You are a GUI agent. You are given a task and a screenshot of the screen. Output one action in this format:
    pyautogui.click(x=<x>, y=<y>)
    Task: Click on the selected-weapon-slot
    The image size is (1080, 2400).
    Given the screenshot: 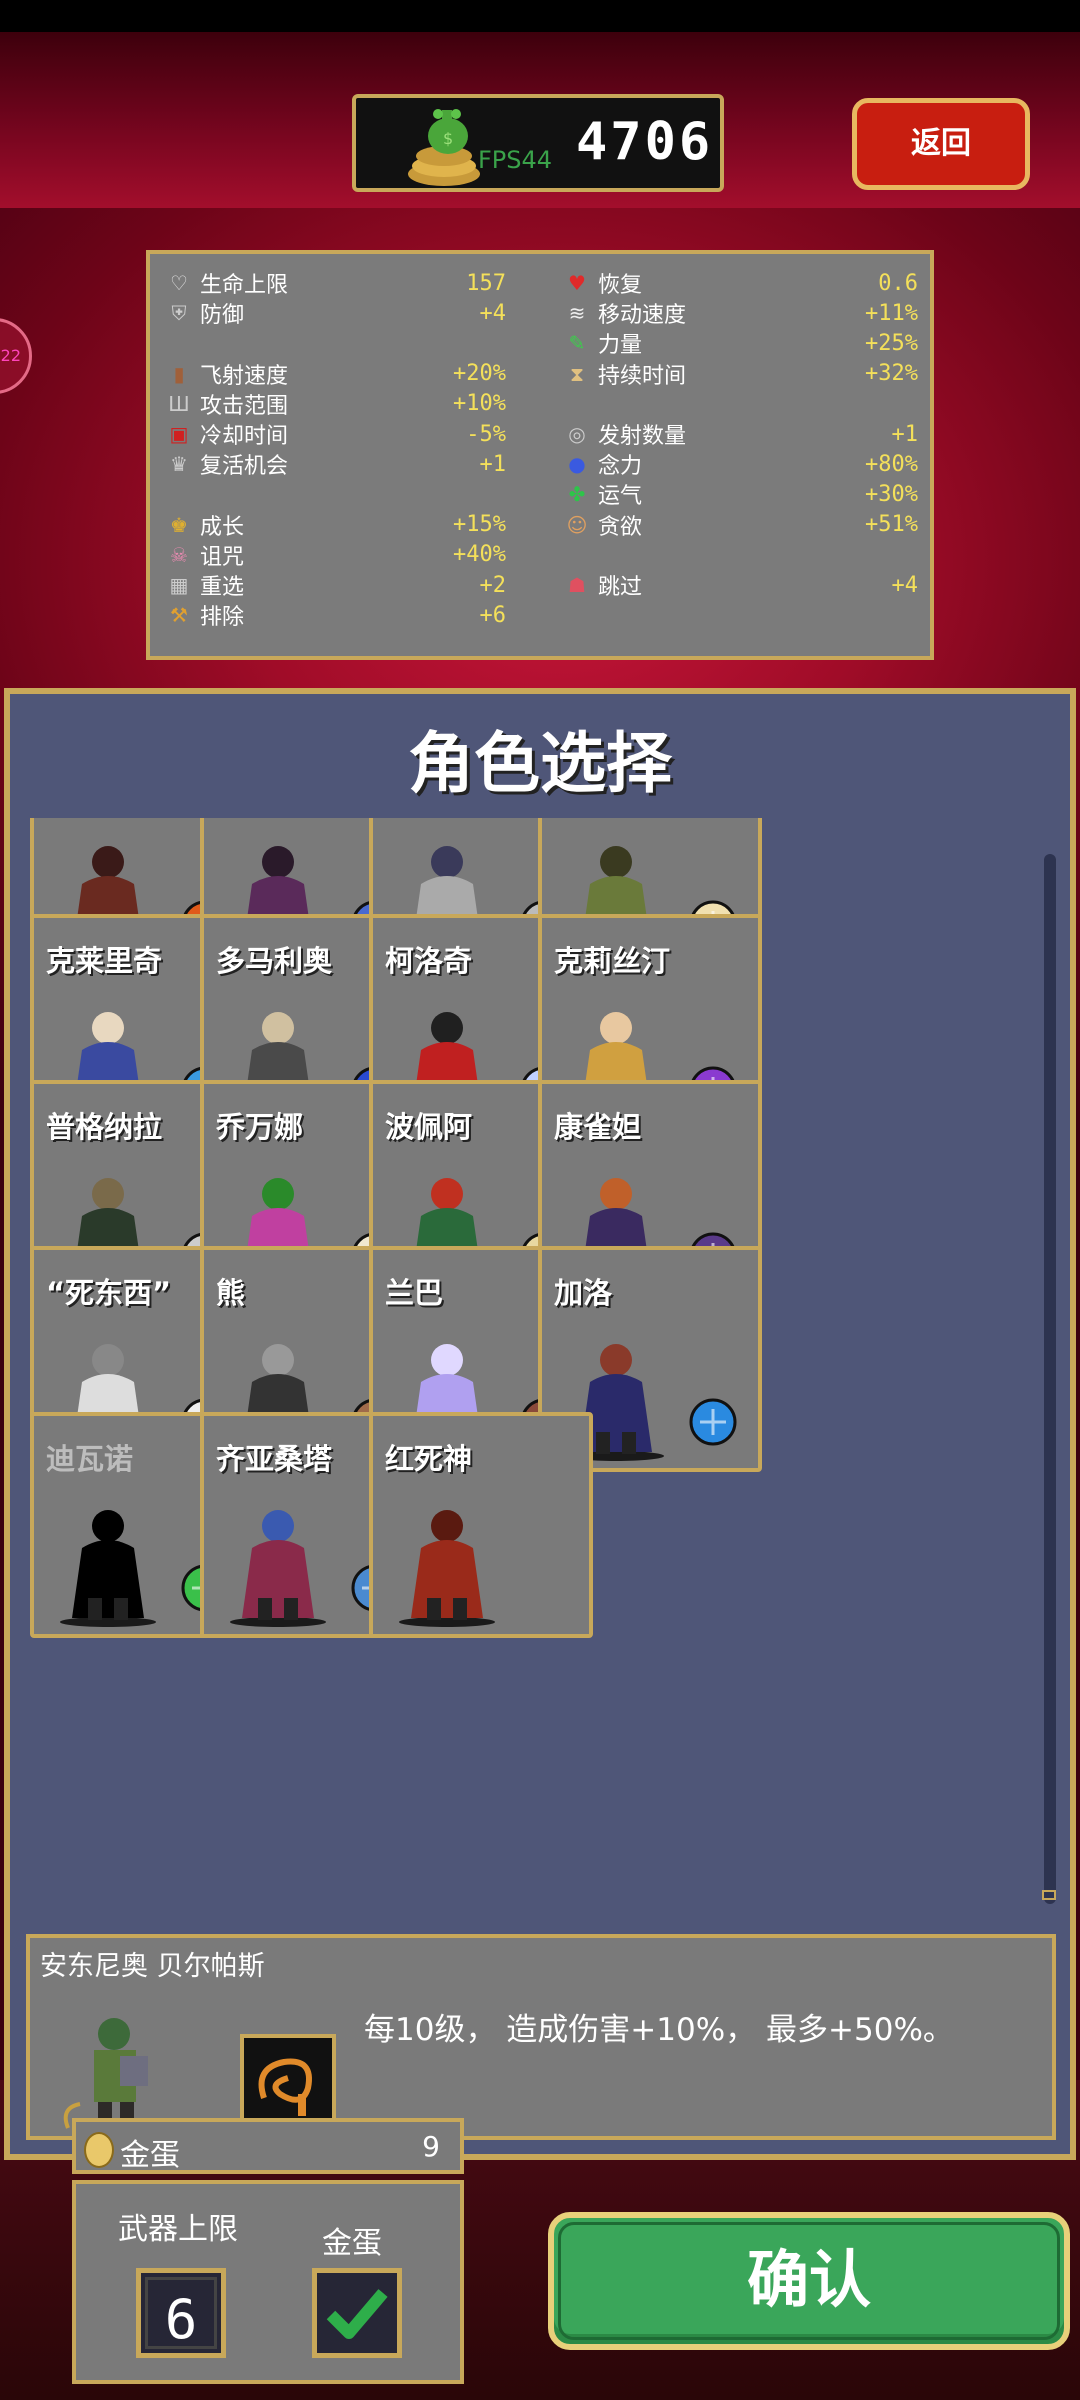 What is the action you would take?
    pyautogui.click(x=288, y=2082)
    